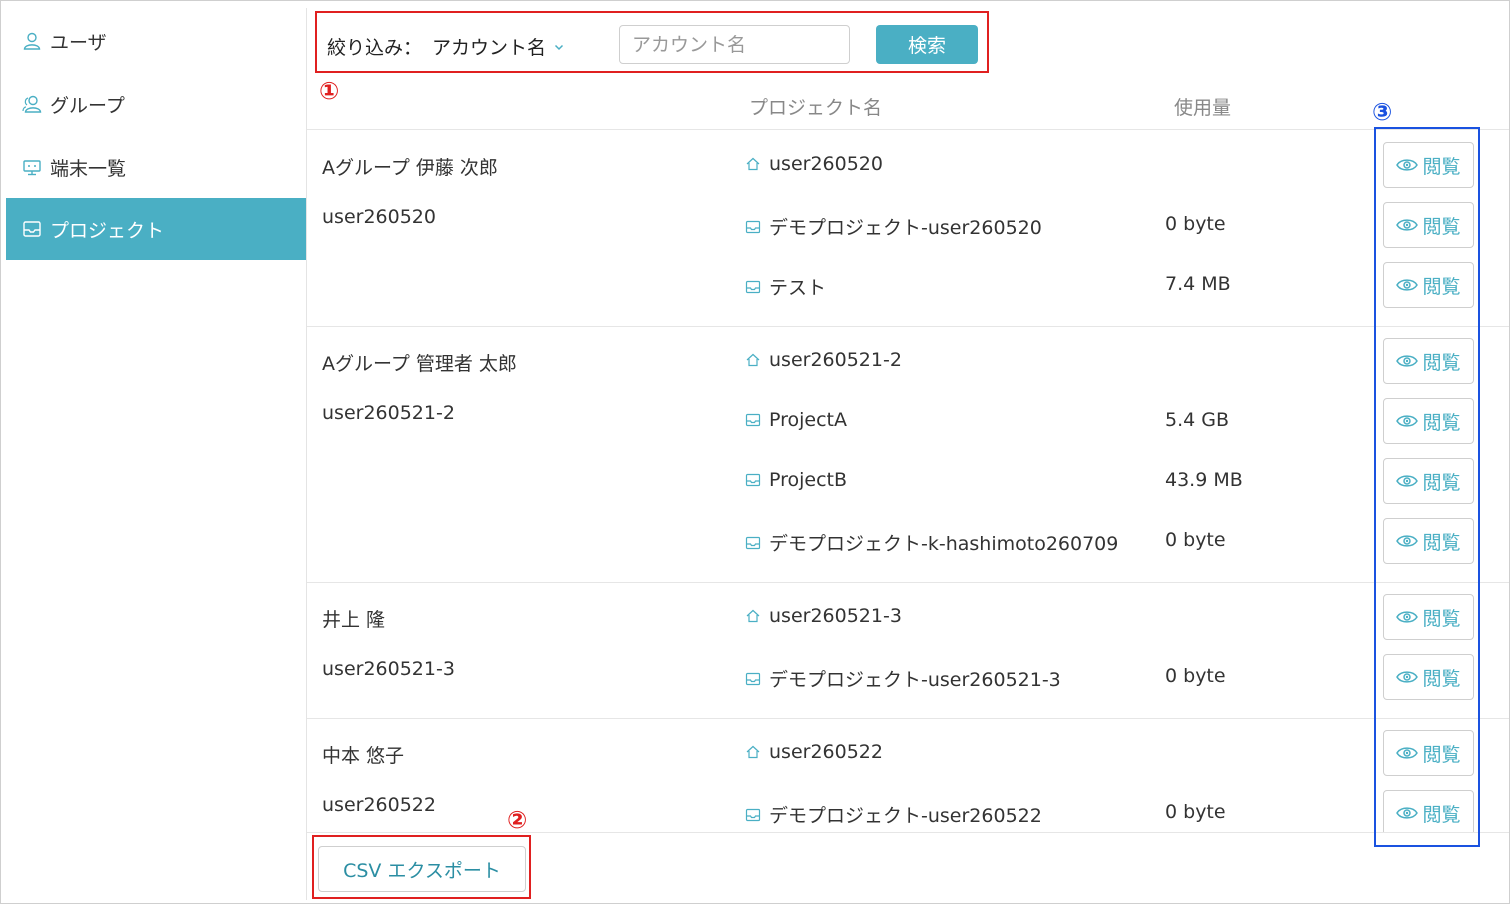  What do you see at coordinates (915, 680) in the screenshot?
I see `project-name: デモプロジェクト-user260521-3` at bounding box center [915, 680].